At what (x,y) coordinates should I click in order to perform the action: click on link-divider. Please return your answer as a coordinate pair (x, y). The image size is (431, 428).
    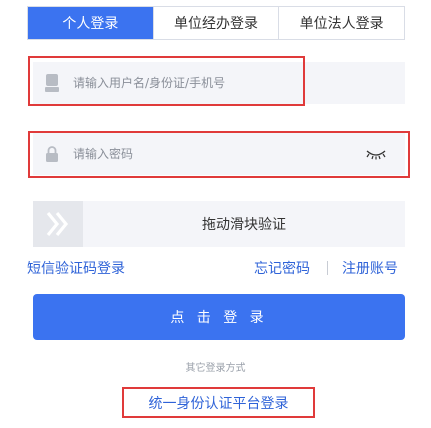
    Looking at the image, I should click on (327, 268).